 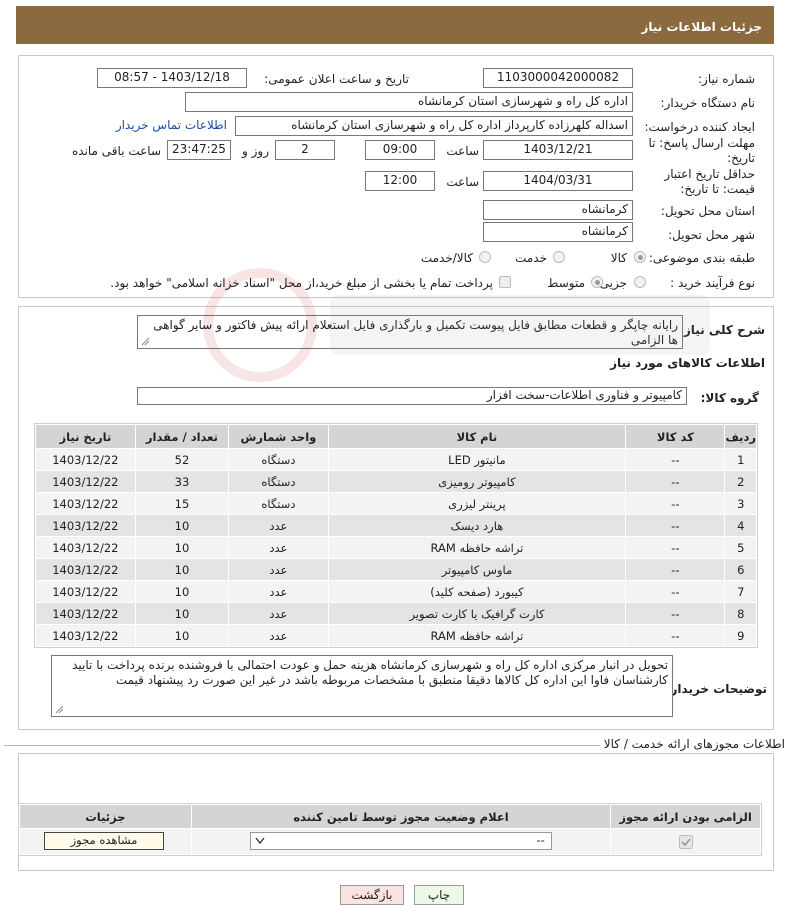 What do you see at coordinates (558, 210) in the screenshot?
I see `province-field: کرمانشاه` at bounding box center [558, 210].